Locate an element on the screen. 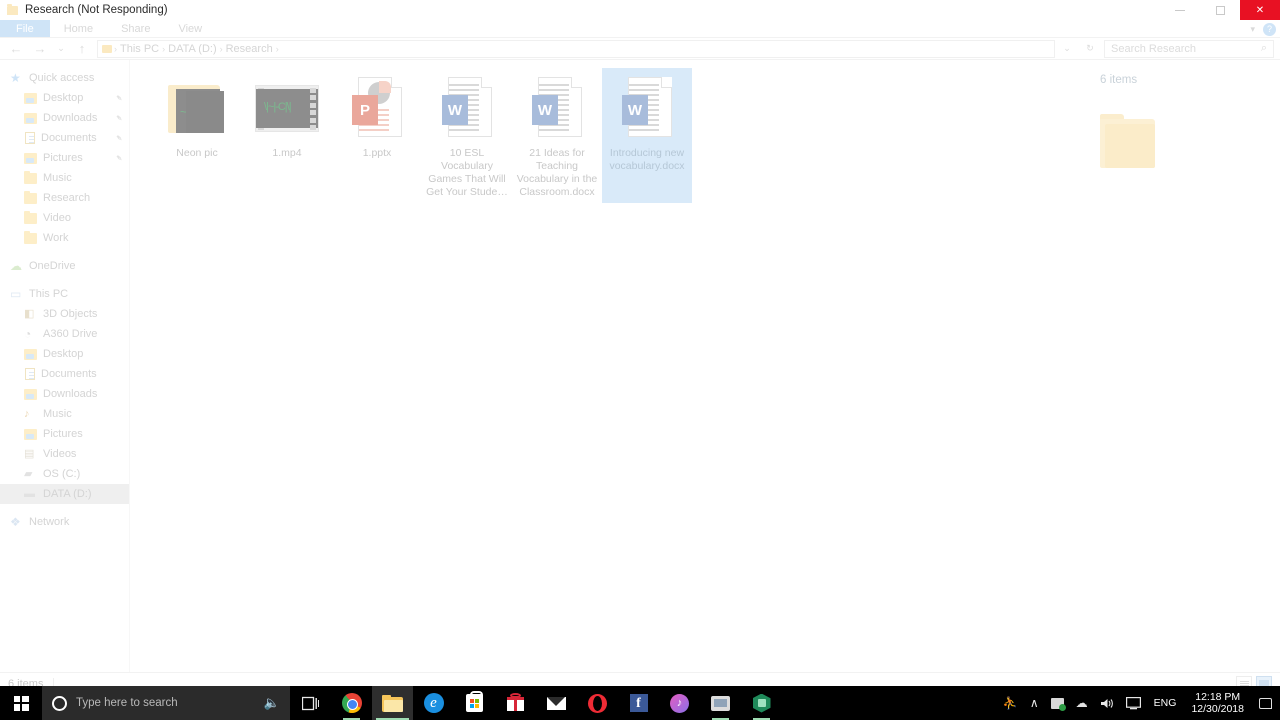 This screenshot has height=720, width=1280. sidebar-item-pictures: Pictures ✒ is located at coordinates (64, 158).